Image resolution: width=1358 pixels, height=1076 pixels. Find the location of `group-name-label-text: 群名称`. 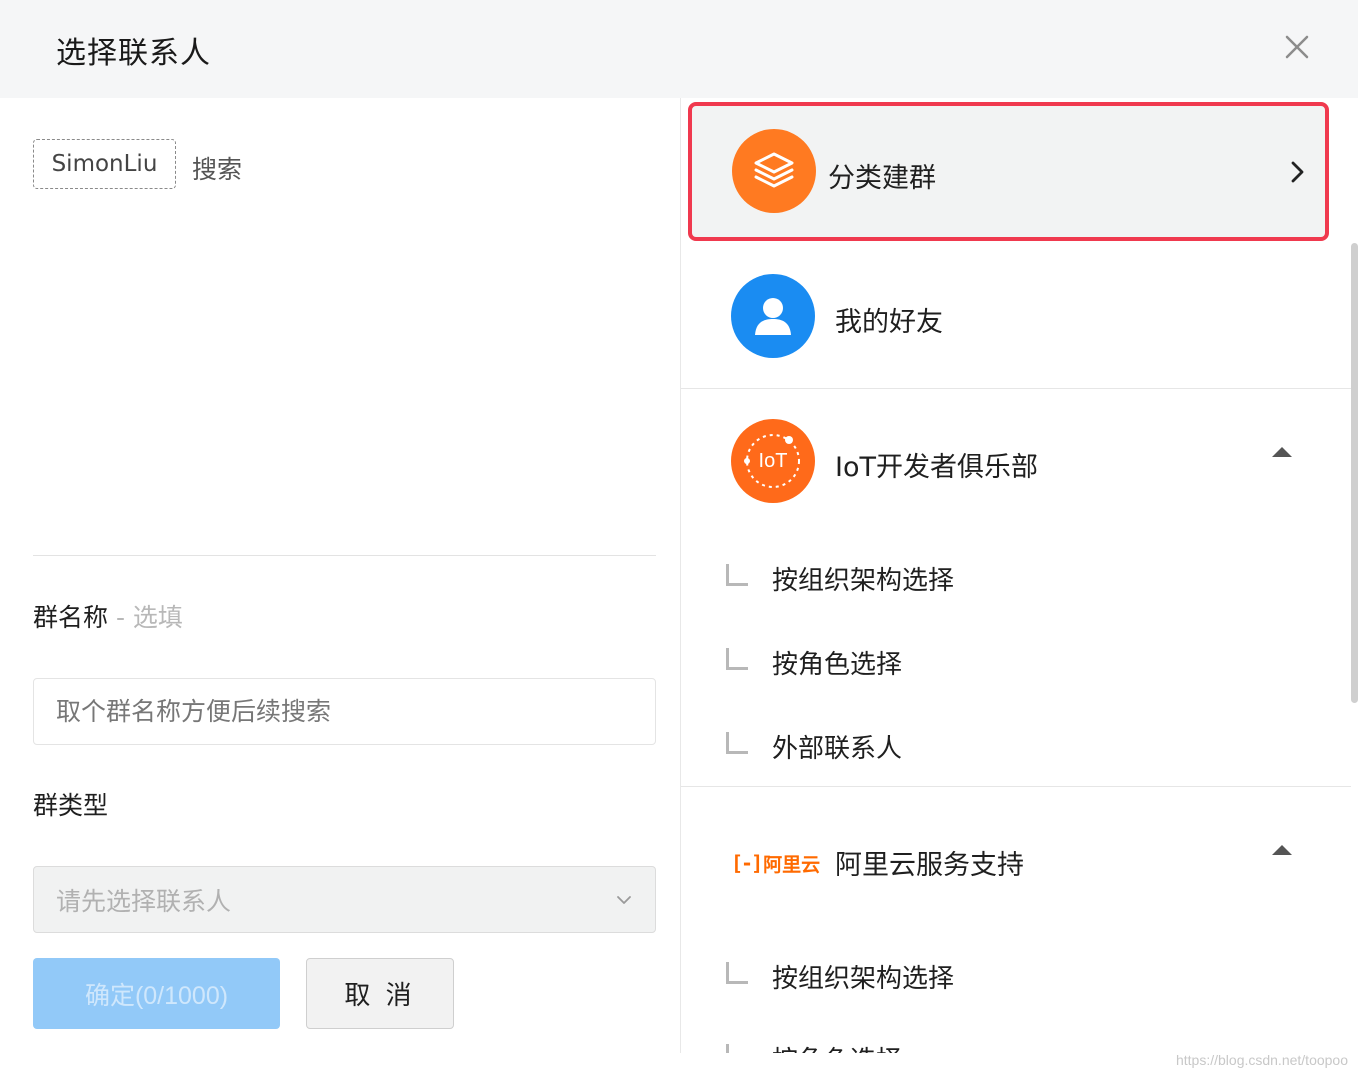

group-name-label-text: 群名称 is located at coordinates (71, 617).